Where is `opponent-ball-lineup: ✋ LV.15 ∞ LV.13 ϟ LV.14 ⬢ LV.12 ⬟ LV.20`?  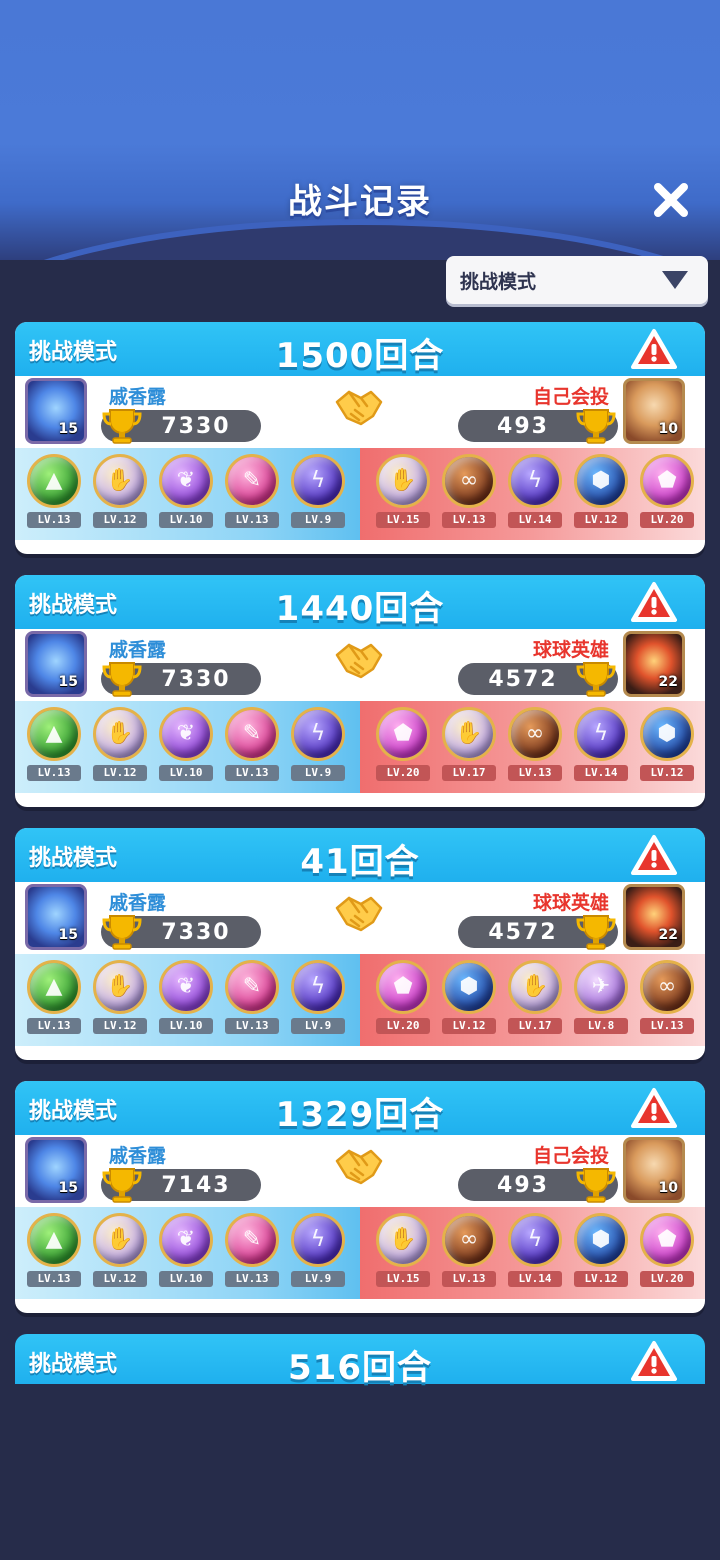 opponent-ball-lineup: ✋ LV.15 ∞ LV.13 ϟ LV.14 ⬢ LV.12 ⬟ LV.20 is located at coordinates (532, 494).